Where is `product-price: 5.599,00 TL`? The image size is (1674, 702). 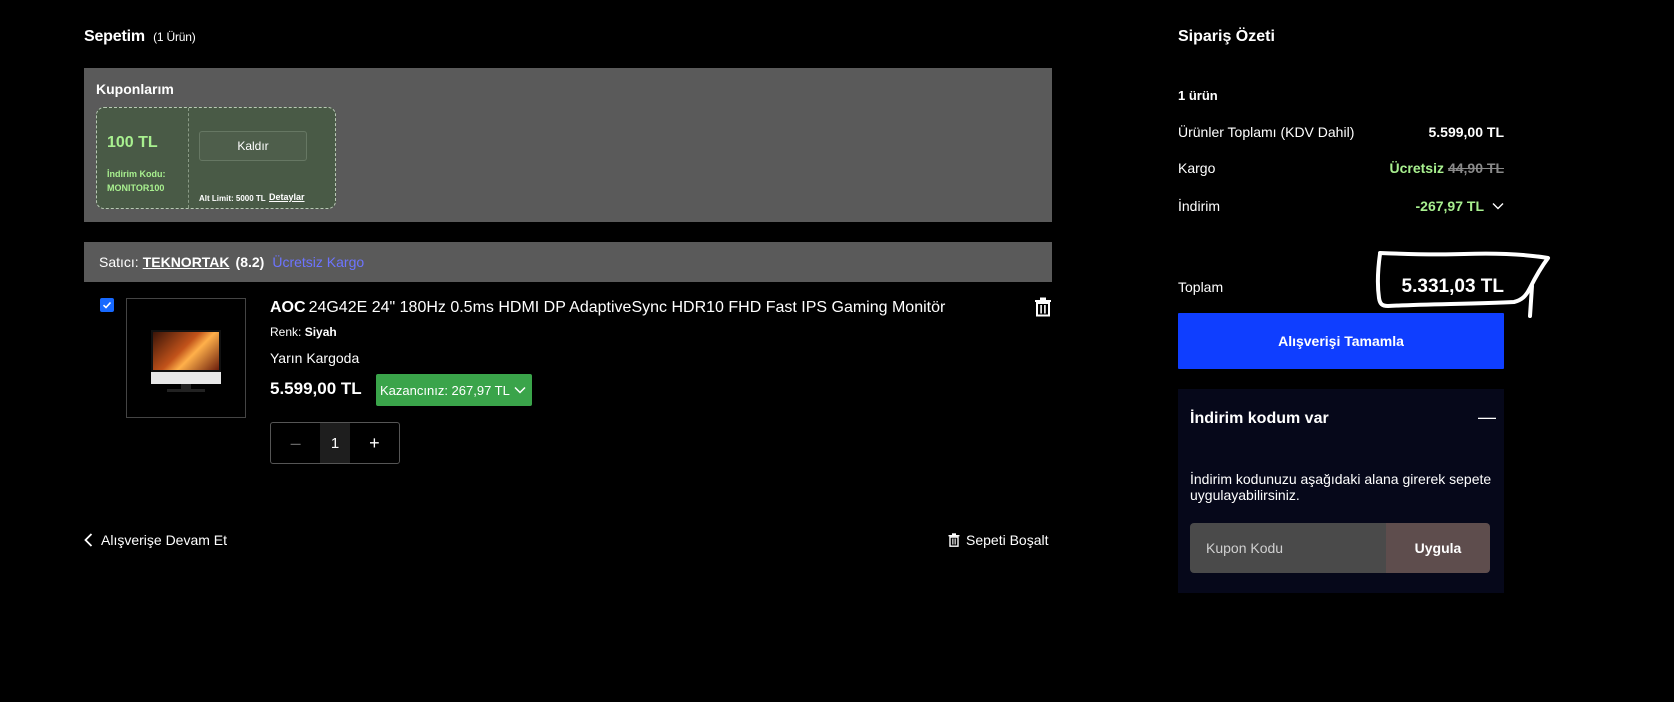
product-price: 5.599,00 TL is located at coordinates (316, 388).